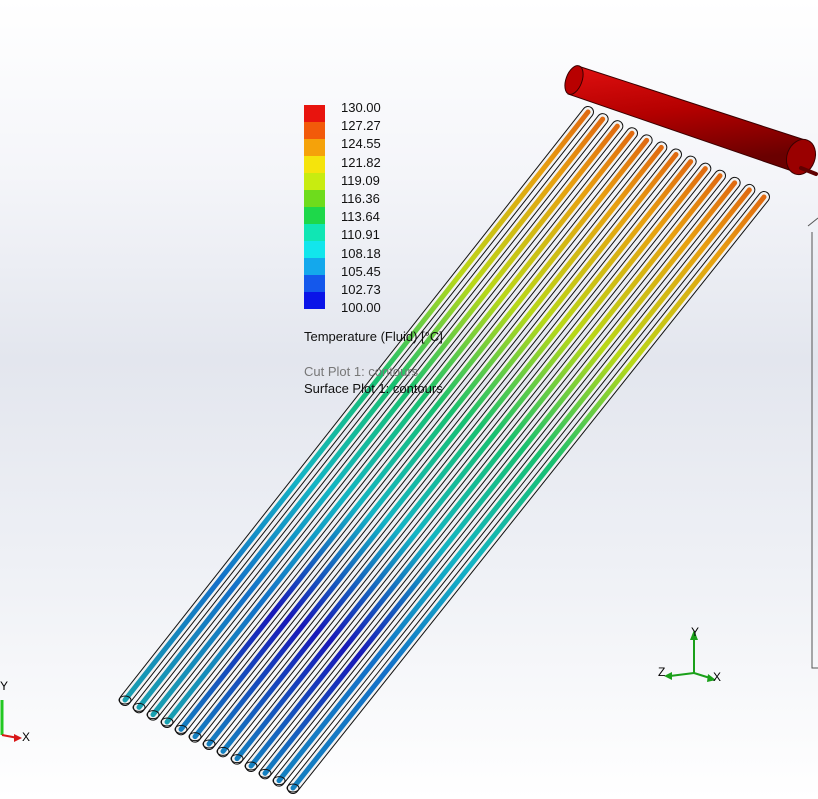 This screenshot has width=818, height=799. Describe the element at coordinates (361, 271) in the screenshot. I see `legend-value: 105.45` at that location.